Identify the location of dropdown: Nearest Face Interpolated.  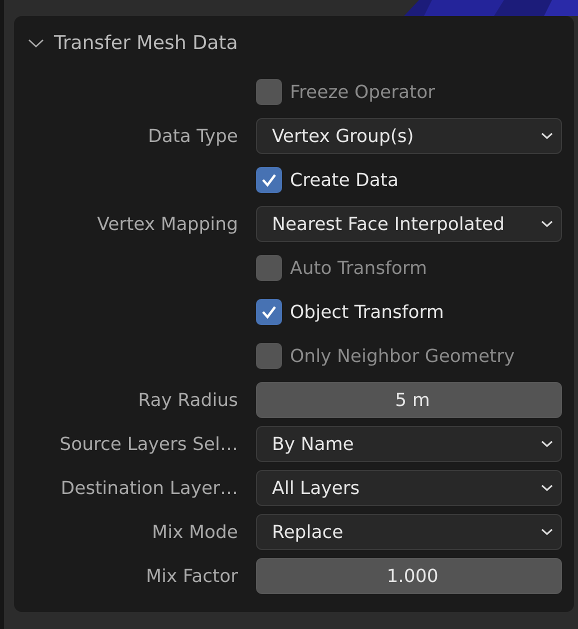
(409, 224).